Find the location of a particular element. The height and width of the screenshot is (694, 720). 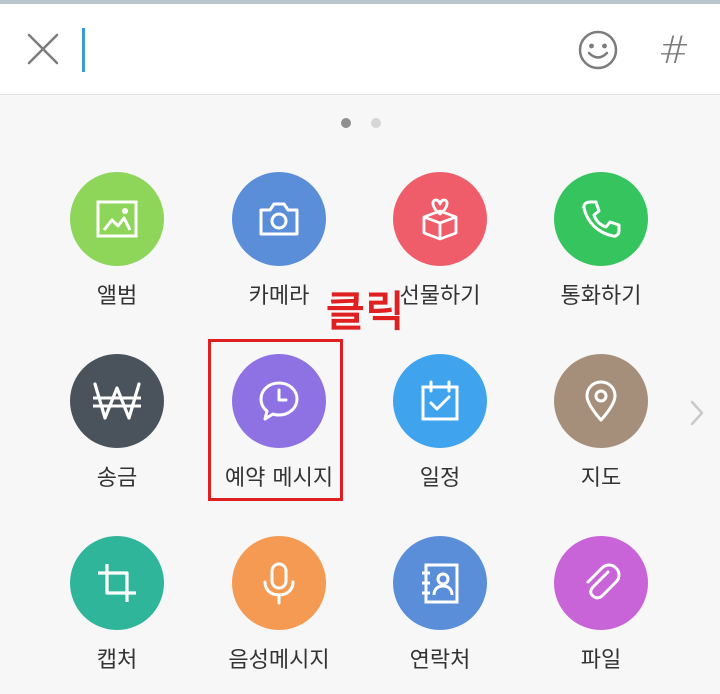

click-annotation: 클릭 is located at coordinates (366, 311).